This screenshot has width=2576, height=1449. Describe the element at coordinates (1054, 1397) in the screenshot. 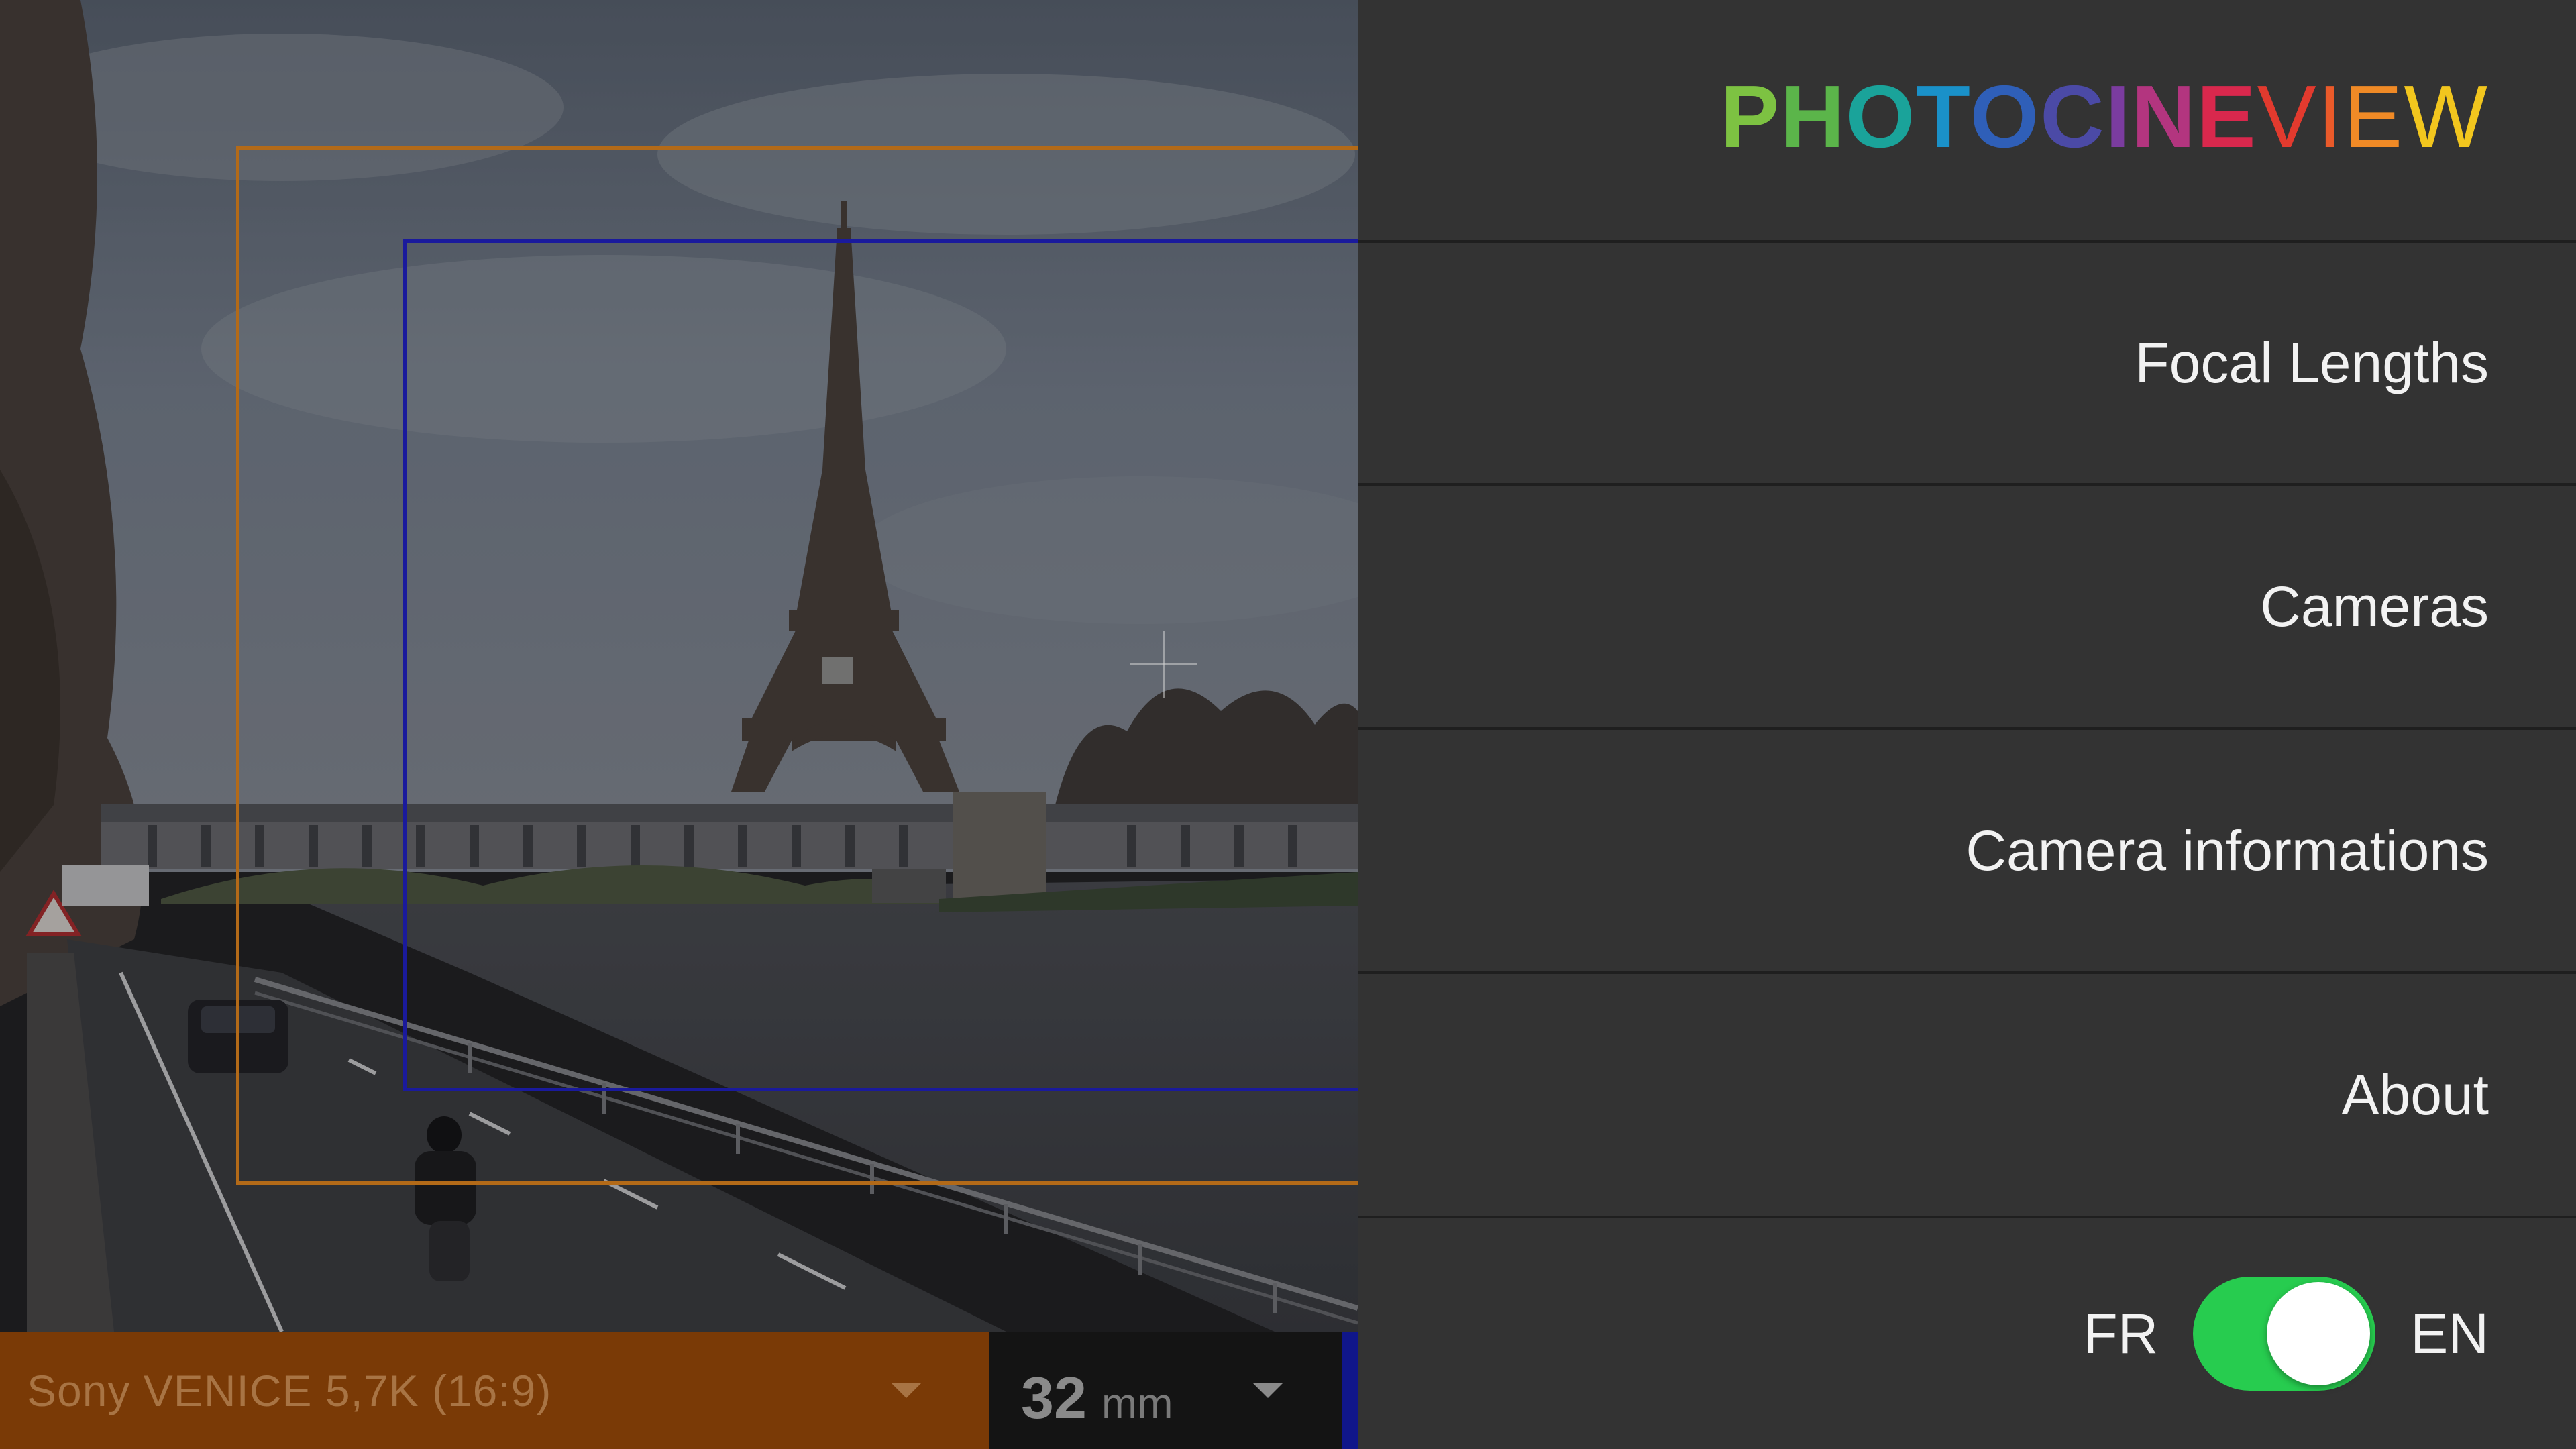

I see `focal-length-value: 32` at that location.